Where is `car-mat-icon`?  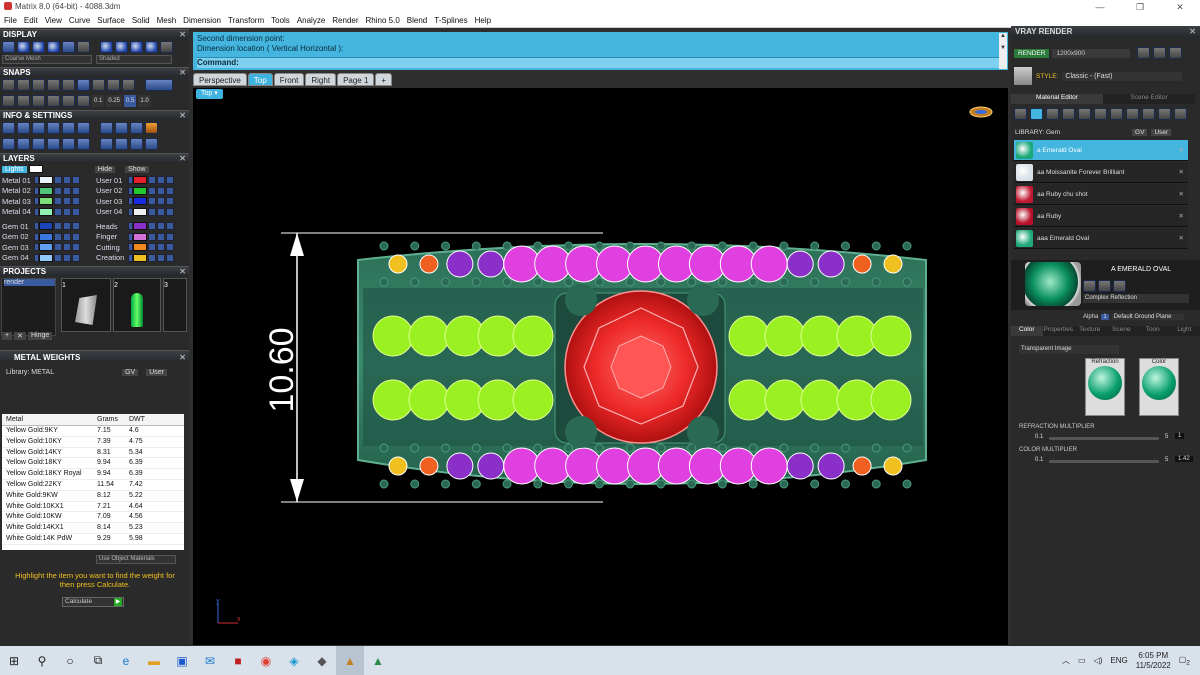 car-mat-icon is located at coordinates (1132, 114).